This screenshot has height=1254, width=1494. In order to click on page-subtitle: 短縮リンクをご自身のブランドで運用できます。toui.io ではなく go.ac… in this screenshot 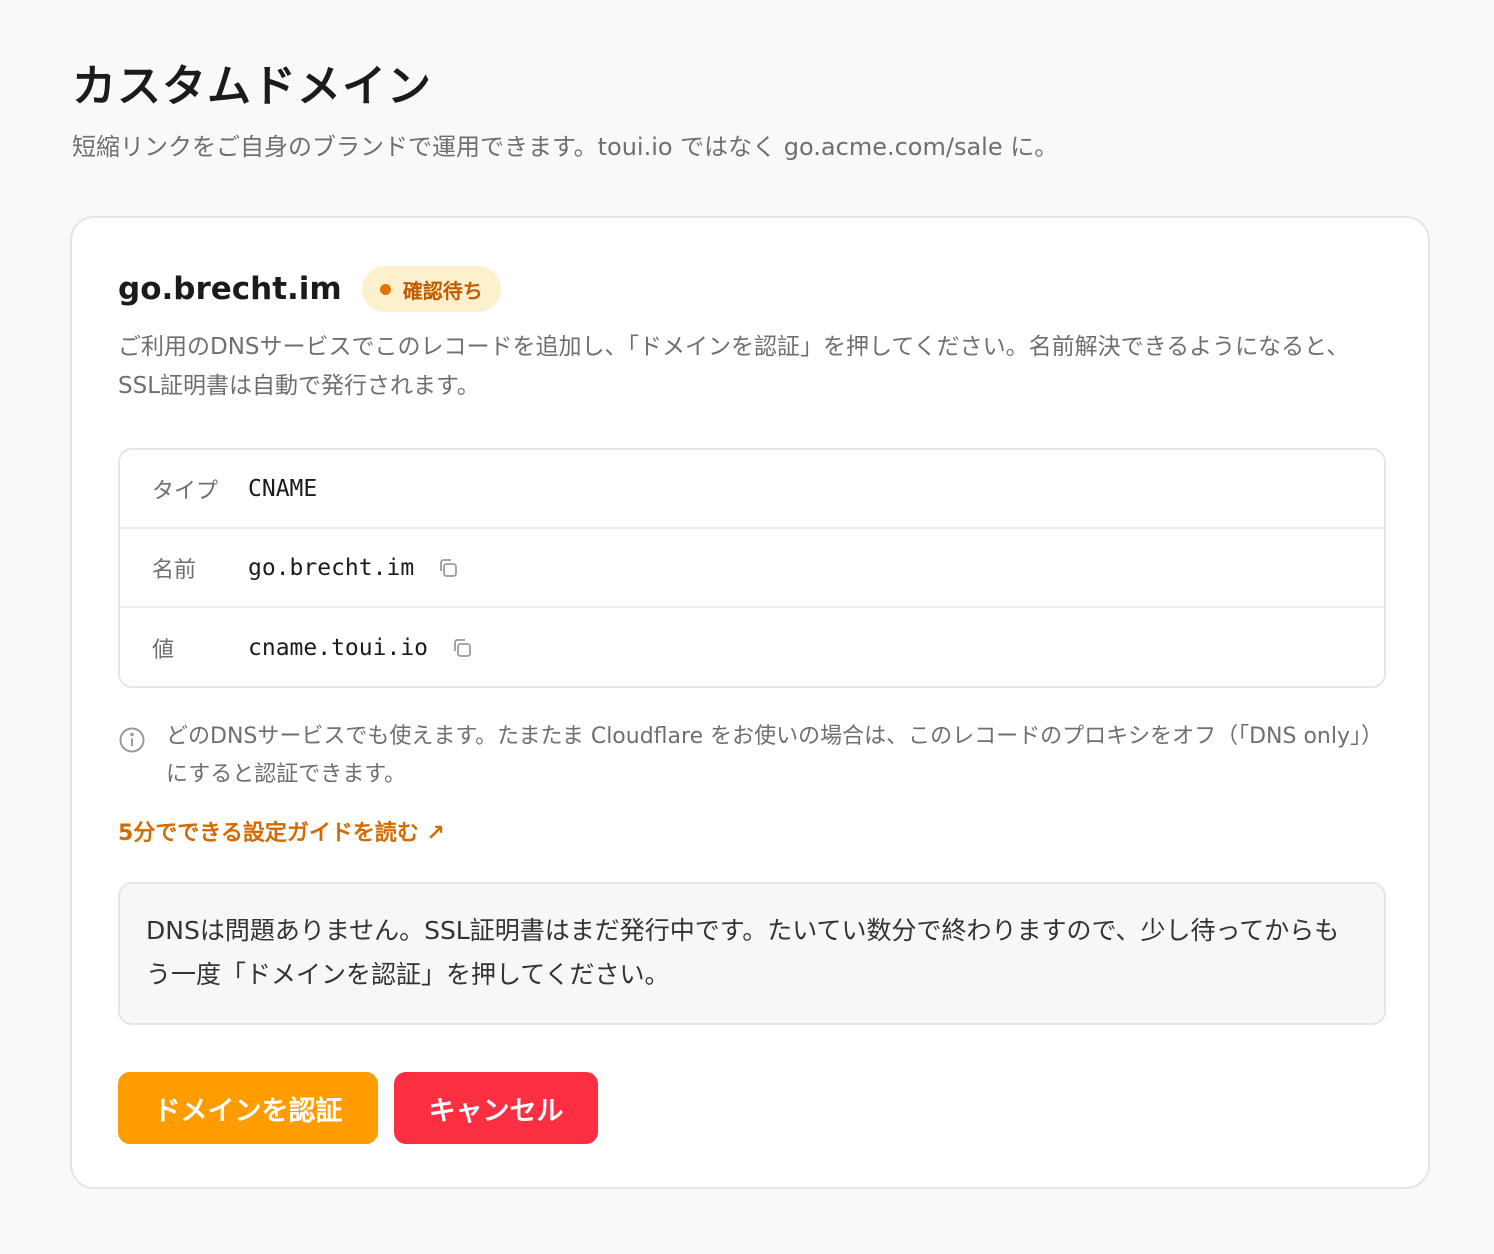, I will do `click(565, 147)`.